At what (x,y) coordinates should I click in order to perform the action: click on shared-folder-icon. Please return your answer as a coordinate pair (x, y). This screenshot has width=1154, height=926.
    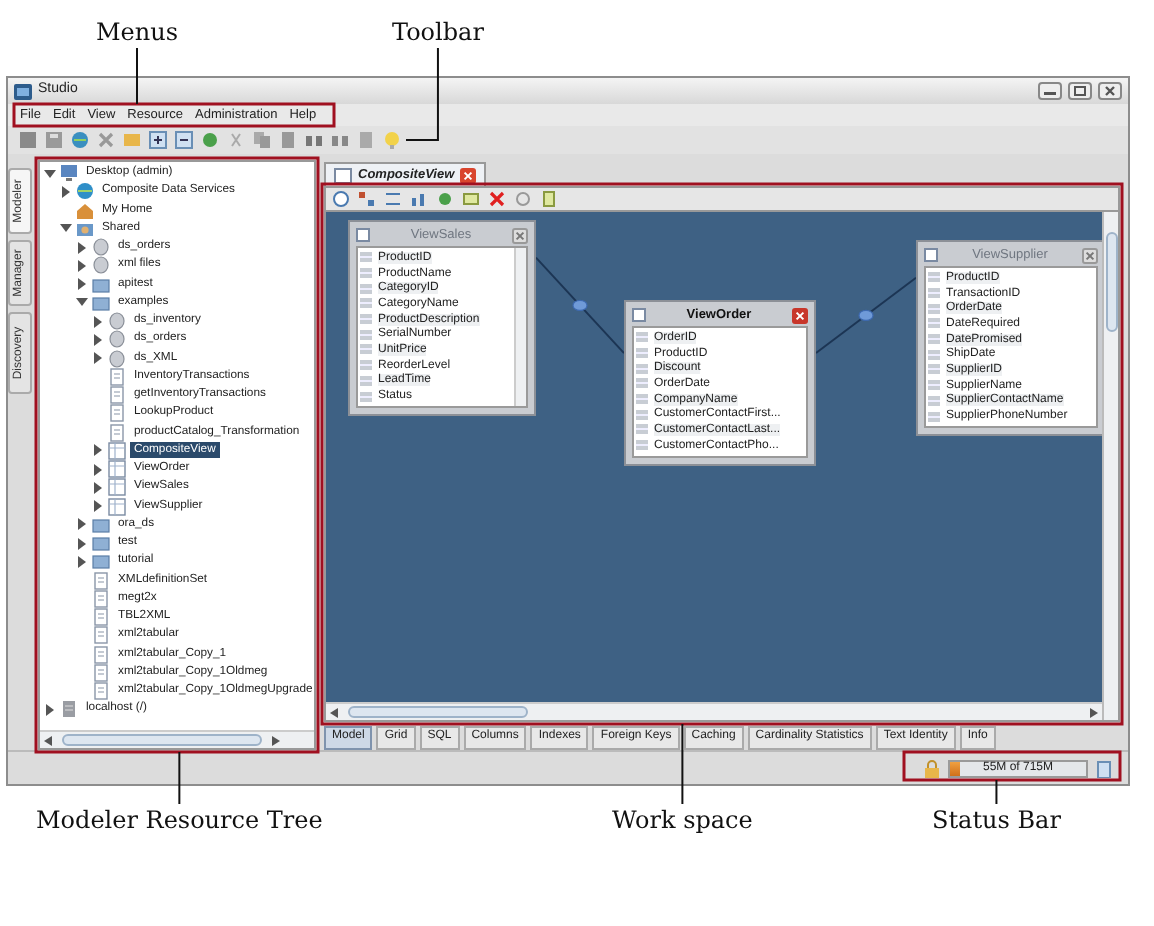
    Looking at the image, I should click on (85, 228).